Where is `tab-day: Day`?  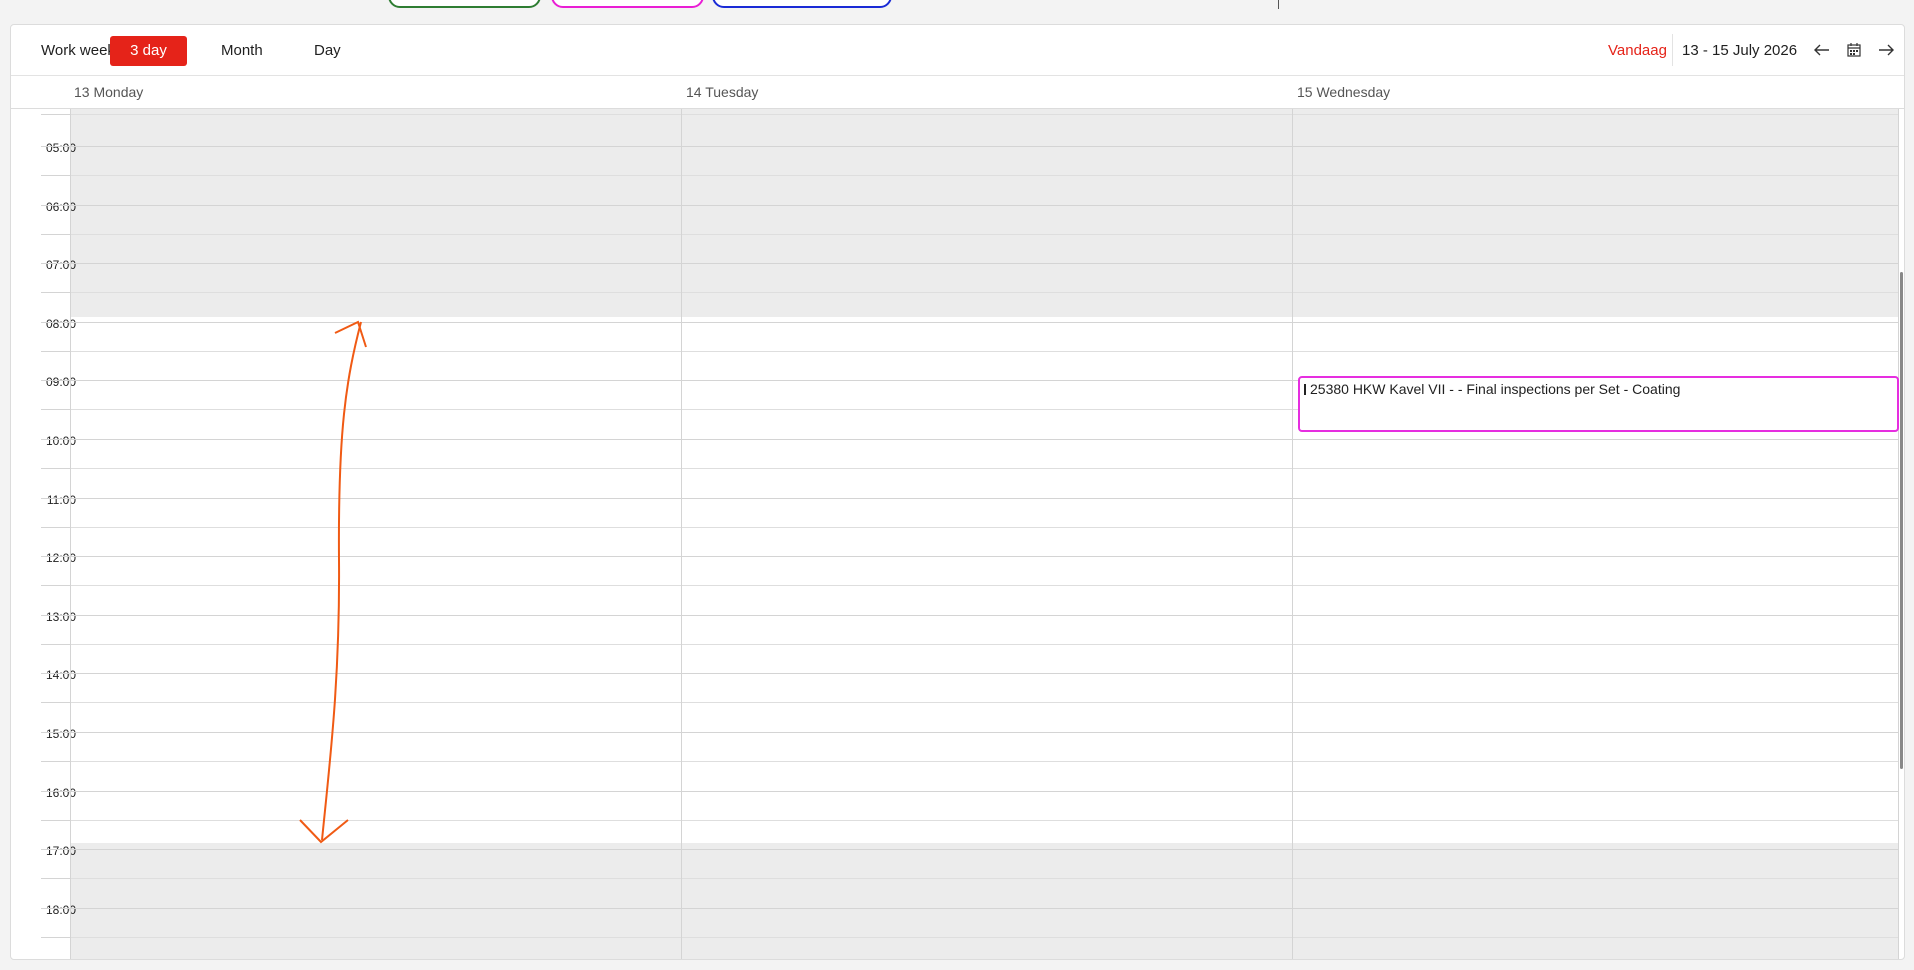
tab-day: Day is located at coordinates (327, 51).